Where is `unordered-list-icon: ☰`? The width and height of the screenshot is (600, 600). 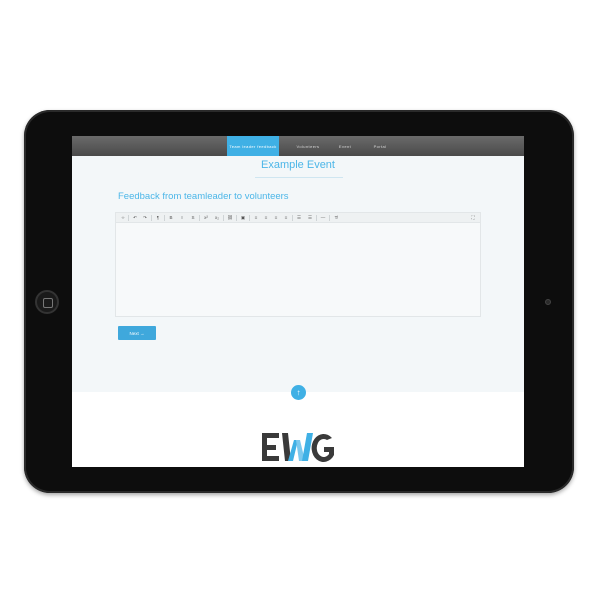
unordered-list-icon: ☰ is located at coordinates (299, 218).